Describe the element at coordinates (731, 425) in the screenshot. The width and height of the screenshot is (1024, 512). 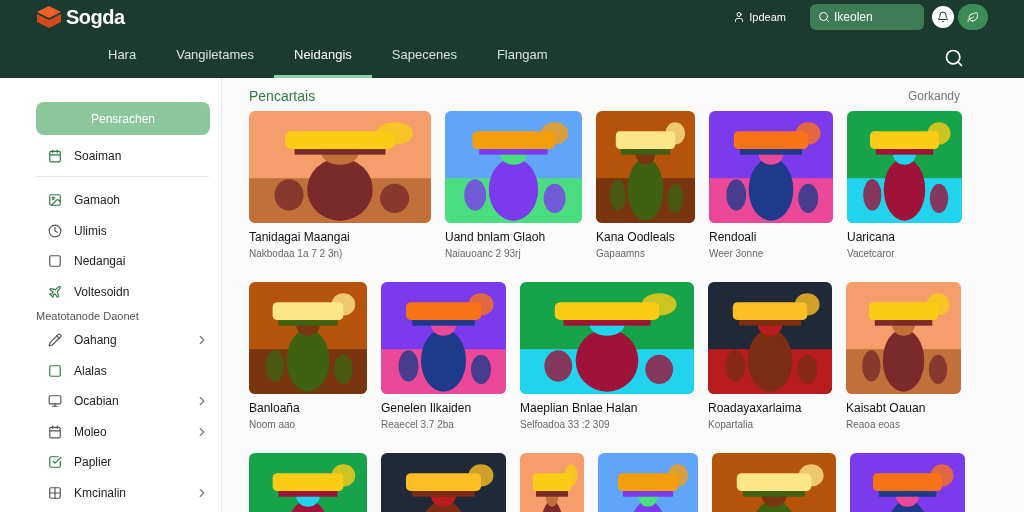
I see `game-subtitle: Kopartalia` at that location.